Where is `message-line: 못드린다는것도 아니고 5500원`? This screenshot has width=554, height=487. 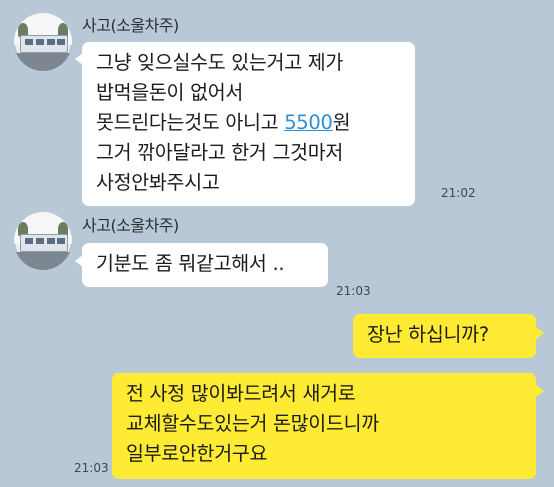 message-line: 못드린다는것도 아니고 5500원 is located at coordinates (248, 123).